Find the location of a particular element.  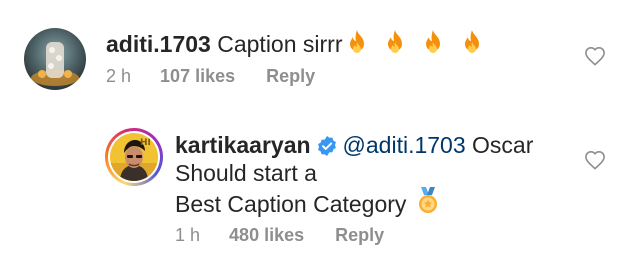

avatar: HI is located at coordinates (134, 157).